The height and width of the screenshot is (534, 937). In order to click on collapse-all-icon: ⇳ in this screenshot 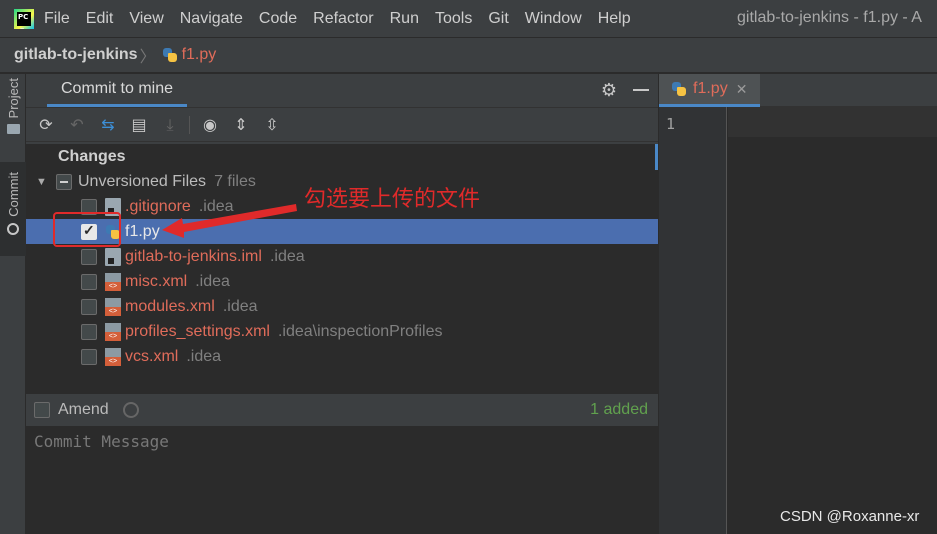, I will do `click(272, 125)`.